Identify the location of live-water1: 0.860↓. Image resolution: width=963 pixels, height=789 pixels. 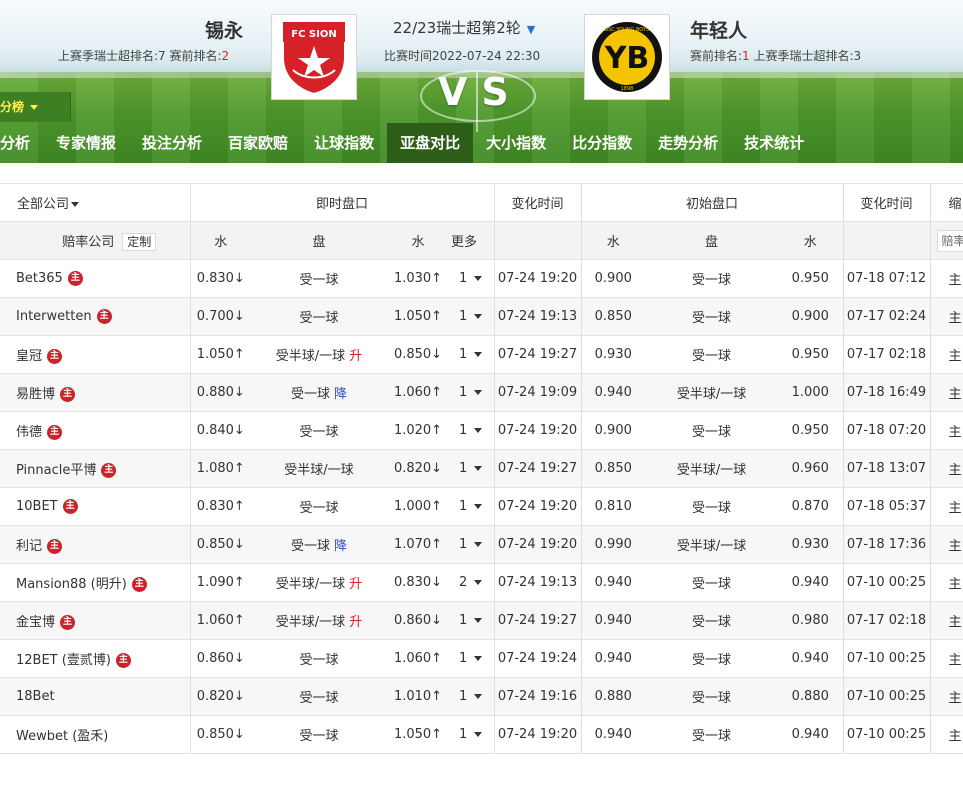
(220, 658).